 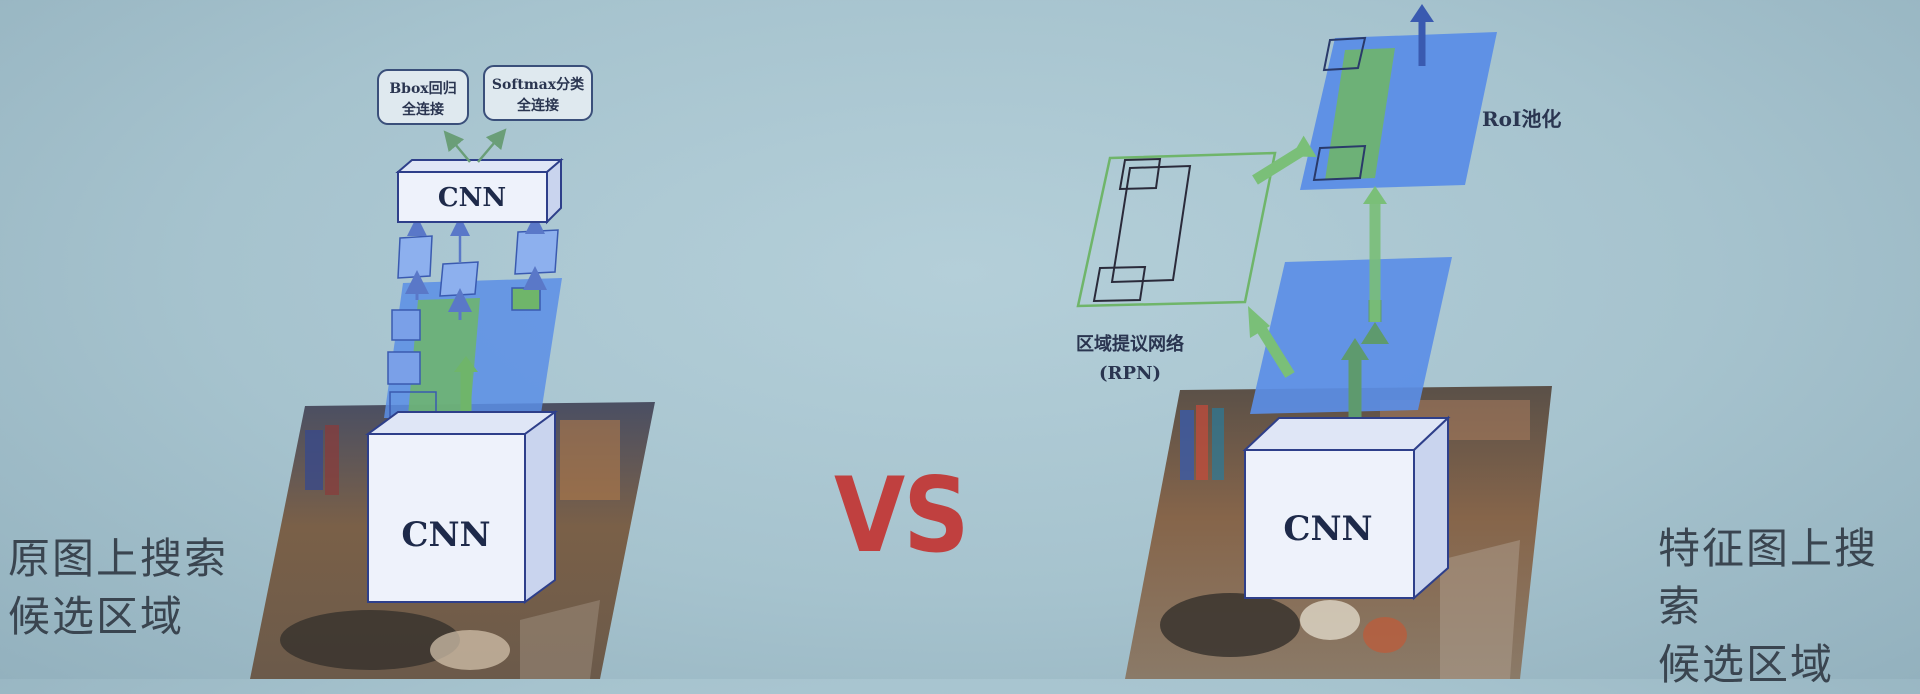 I want to click on right-caption: 特征图上搜索 候选区域, so click(x=1789, y=607).